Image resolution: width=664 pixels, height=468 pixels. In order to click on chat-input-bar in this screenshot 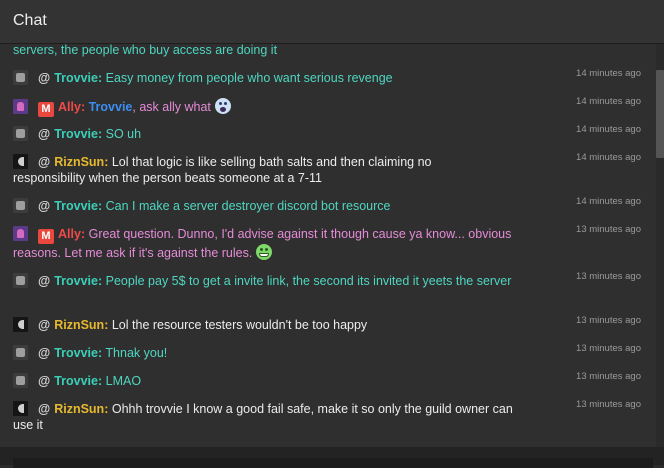, I will do `click(332, 457)`.